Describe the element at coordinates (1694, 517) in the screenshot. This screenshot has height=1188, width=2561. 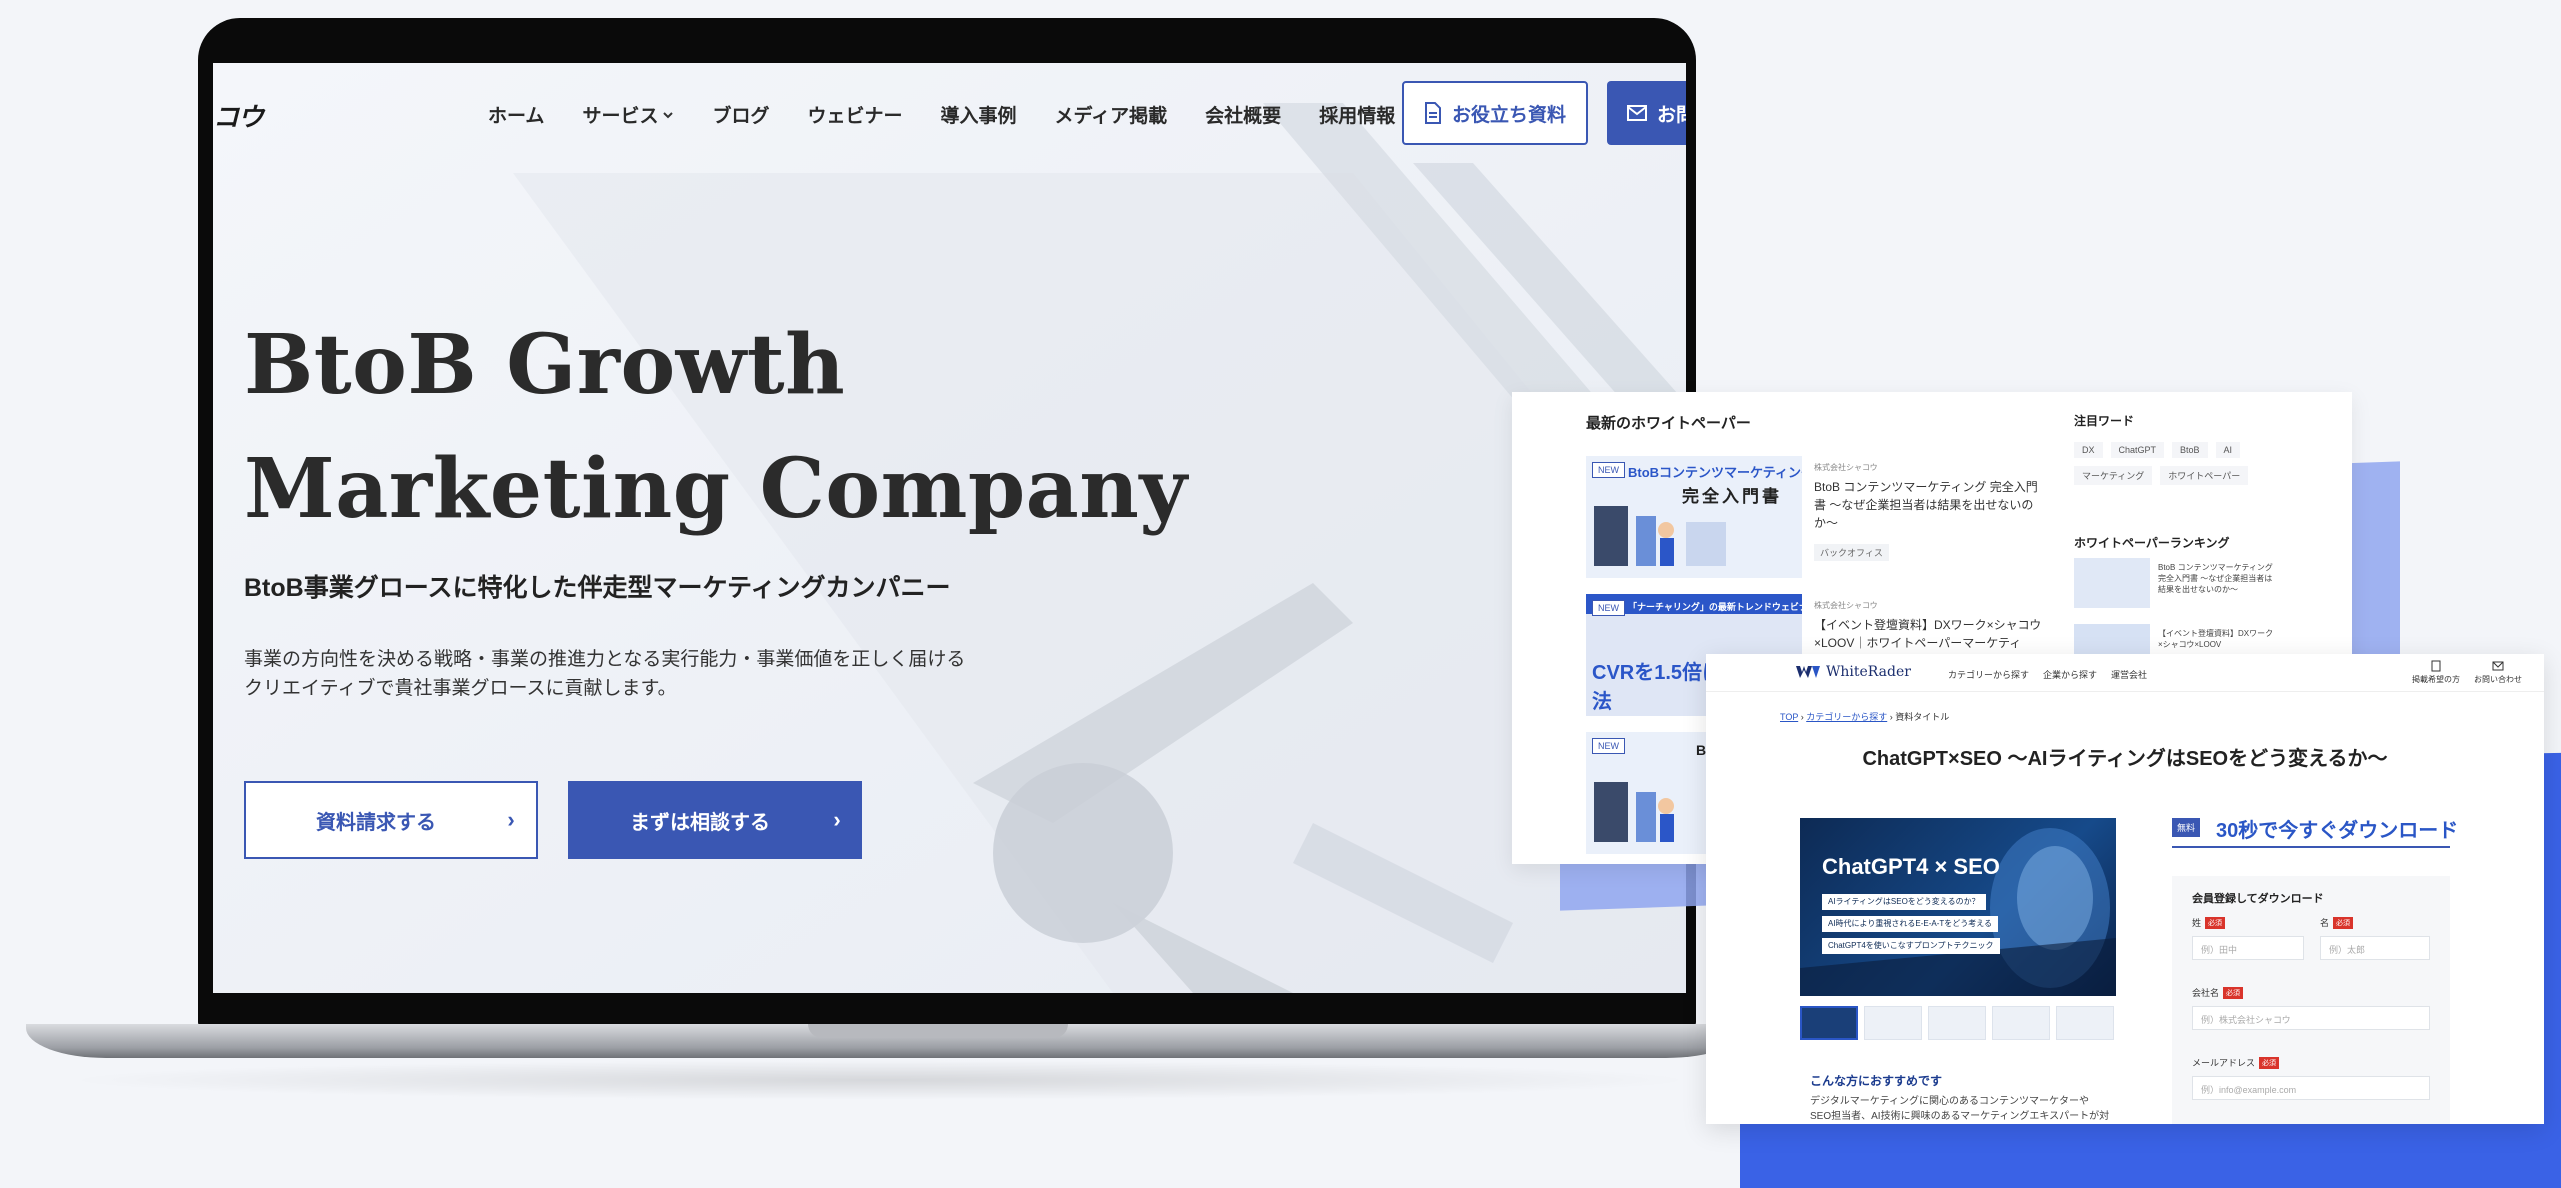
I see `whitepaper-thumbnail: NEW BtoBコンテンツマーケティング 完全入門書` at that location.